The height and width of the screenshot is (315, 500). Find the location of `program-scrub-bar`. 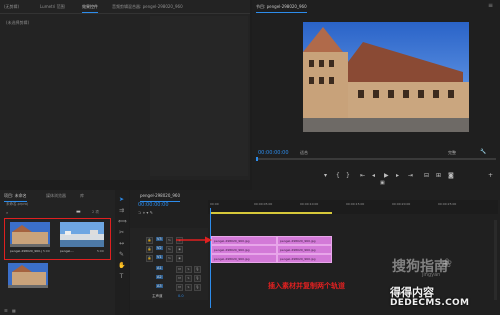

program-scrub-bar is located at coordinates (376, 159).